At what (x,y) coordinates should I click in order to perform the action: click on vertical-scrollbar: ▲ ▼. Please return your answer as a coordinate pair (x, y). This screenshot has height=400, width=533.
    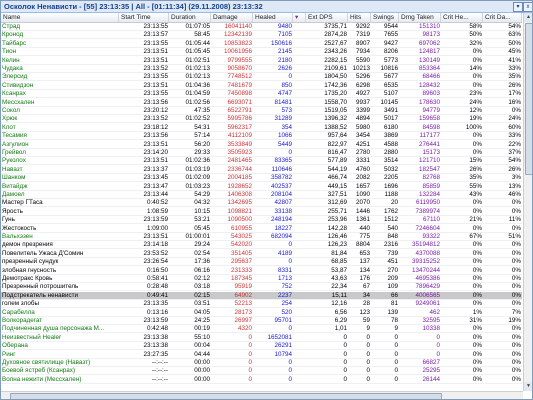
    Looking at the image, I should click on (527, 202).